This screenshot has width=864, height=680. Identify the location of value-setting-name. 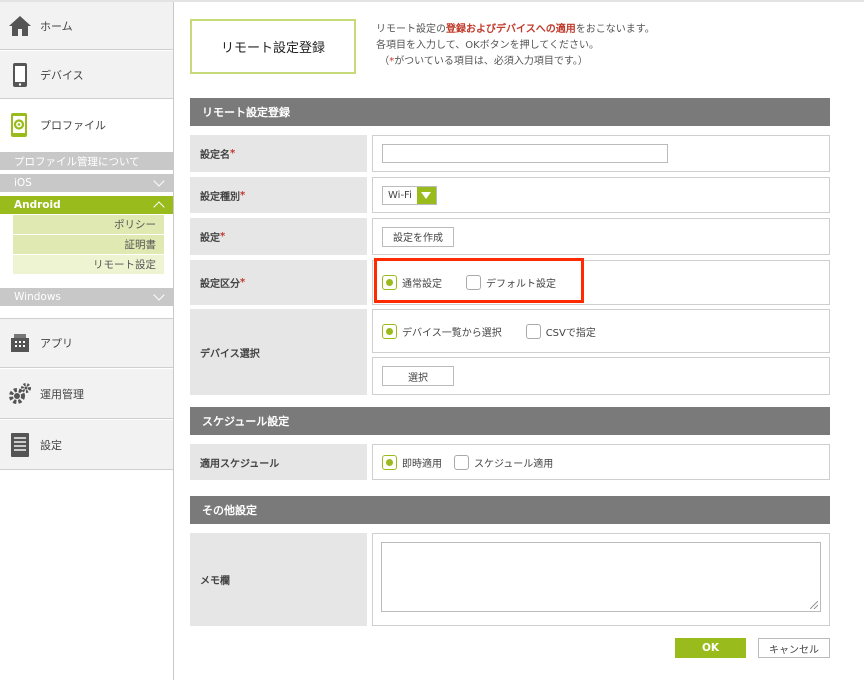
(601, 153).